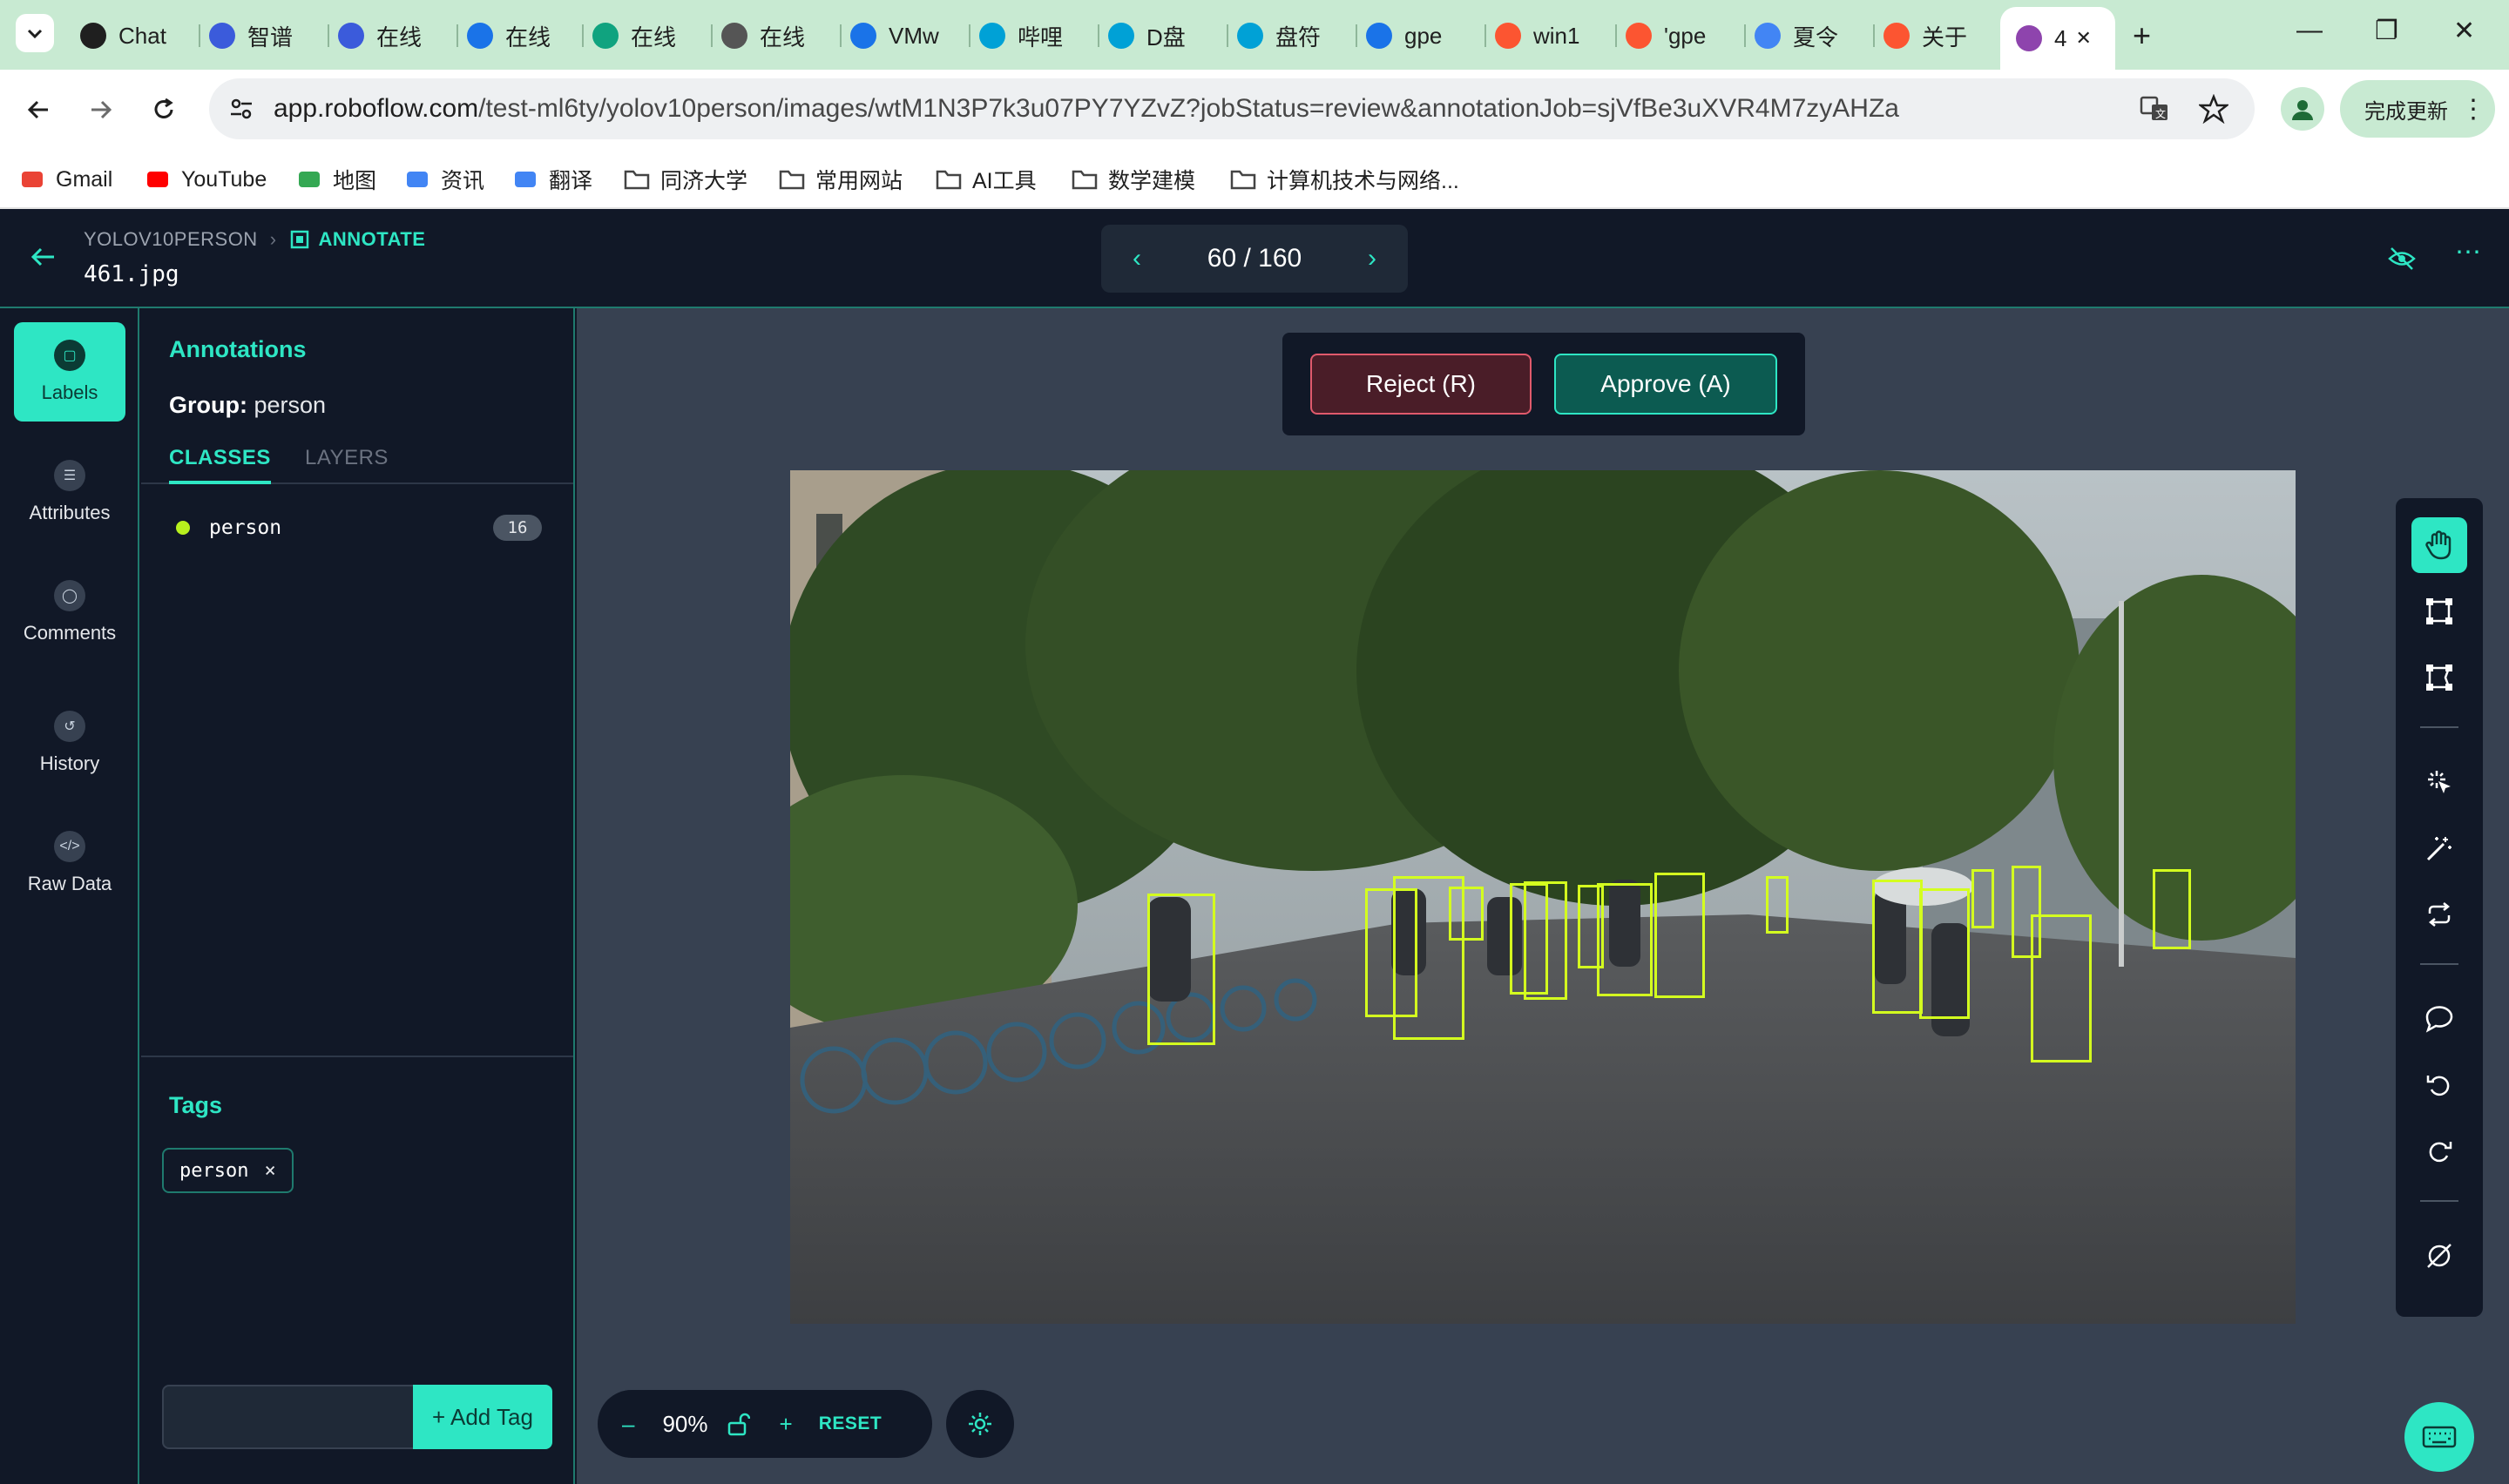  What do you see at coordinates (65, 179) in the screenshot?
I see `bookmark-item: Gmail` at bounding box center [65, 179].